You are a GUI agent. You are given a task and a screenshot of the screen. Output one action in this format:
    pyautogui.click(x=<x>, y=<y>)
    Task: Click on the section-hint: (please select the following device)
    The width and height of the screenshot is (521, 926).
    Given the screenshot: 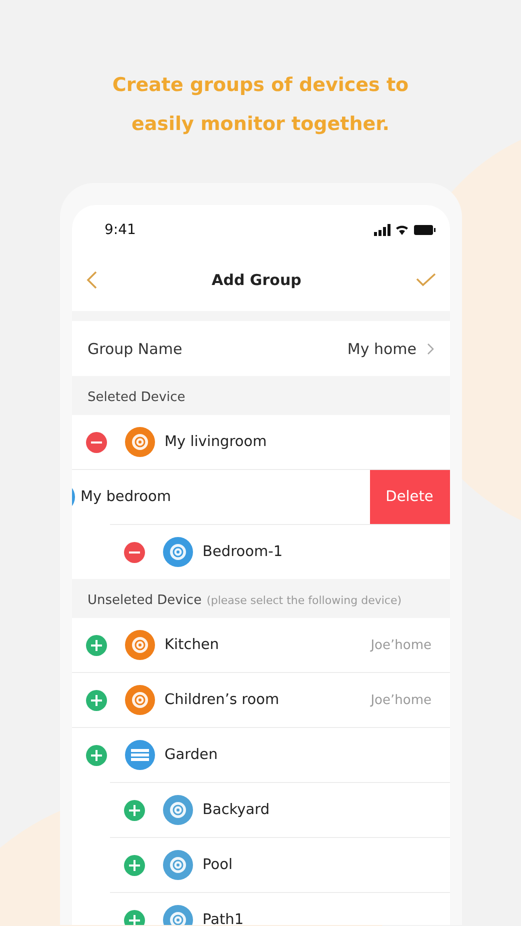 What is the action you would take?
    pyautogui.click(x=304, y=600)
    